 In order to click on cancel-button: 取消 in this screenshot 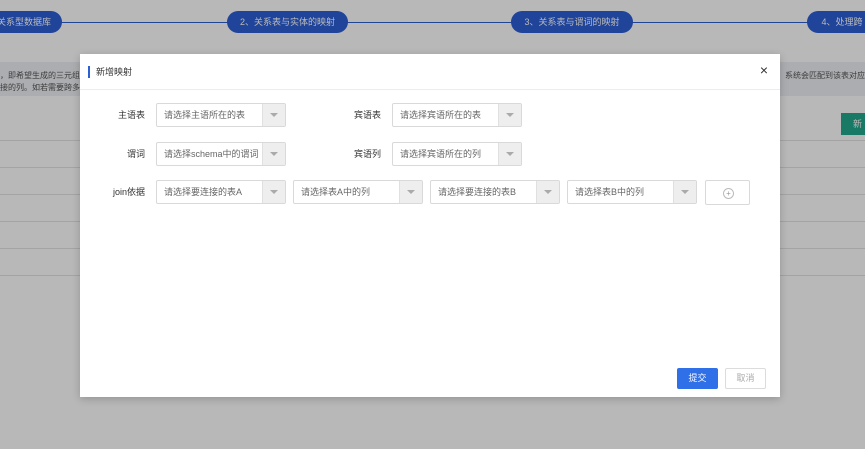, I will do `click(745, 378)`.